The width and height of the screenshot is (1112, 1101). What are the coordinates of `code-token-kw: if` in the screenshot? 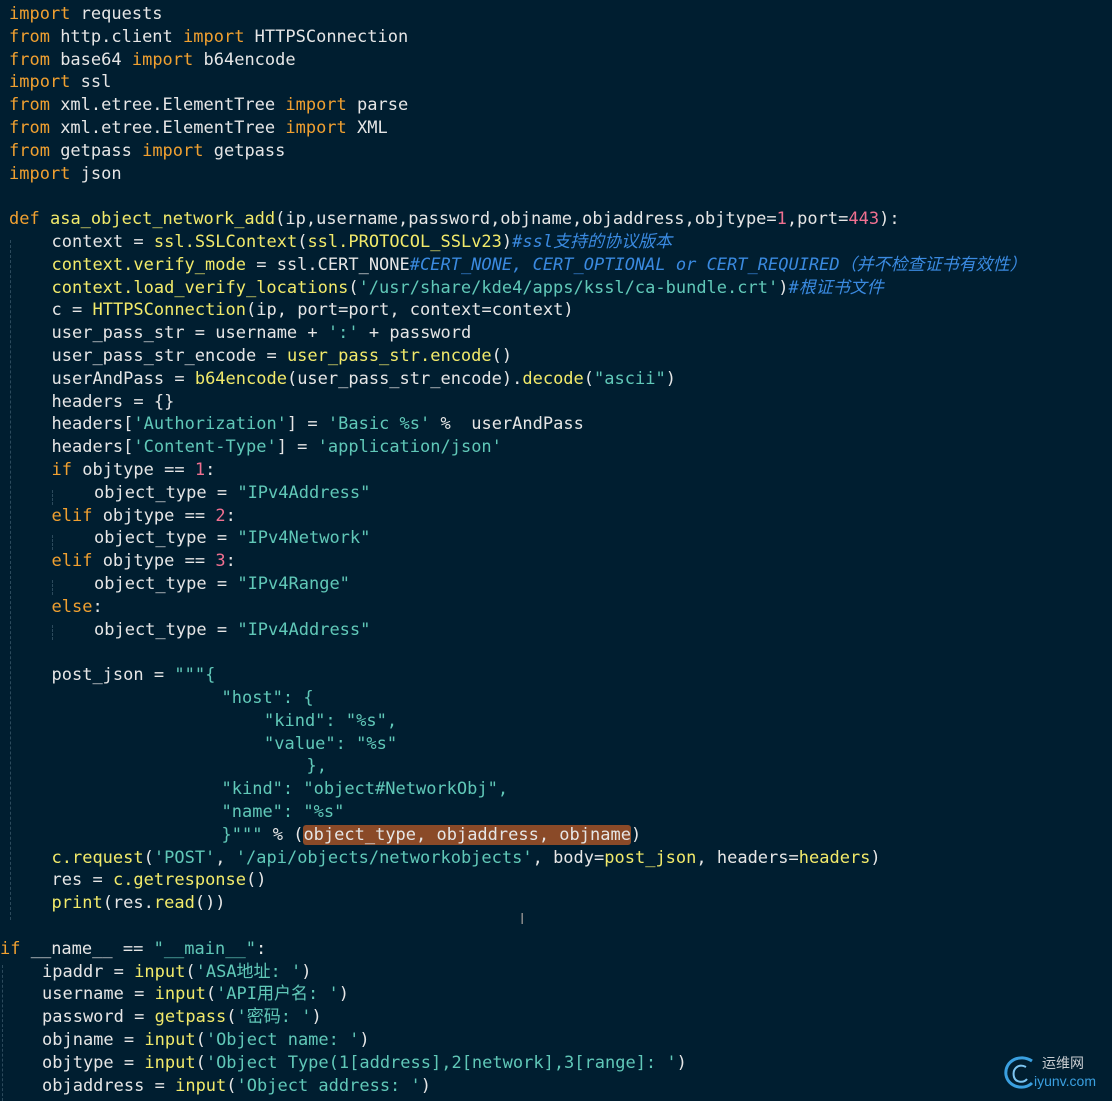 It's located at (10, 948).